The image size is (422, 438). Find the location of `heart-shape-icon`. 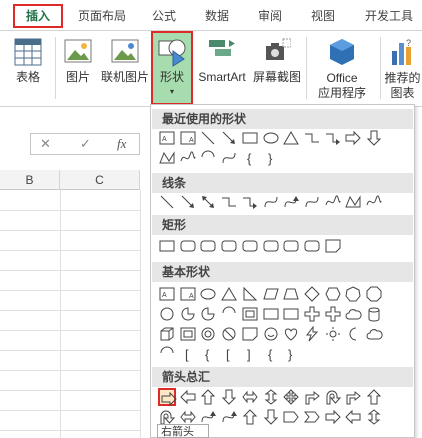

heart-shape-icon is located at coordinates (291, 334).